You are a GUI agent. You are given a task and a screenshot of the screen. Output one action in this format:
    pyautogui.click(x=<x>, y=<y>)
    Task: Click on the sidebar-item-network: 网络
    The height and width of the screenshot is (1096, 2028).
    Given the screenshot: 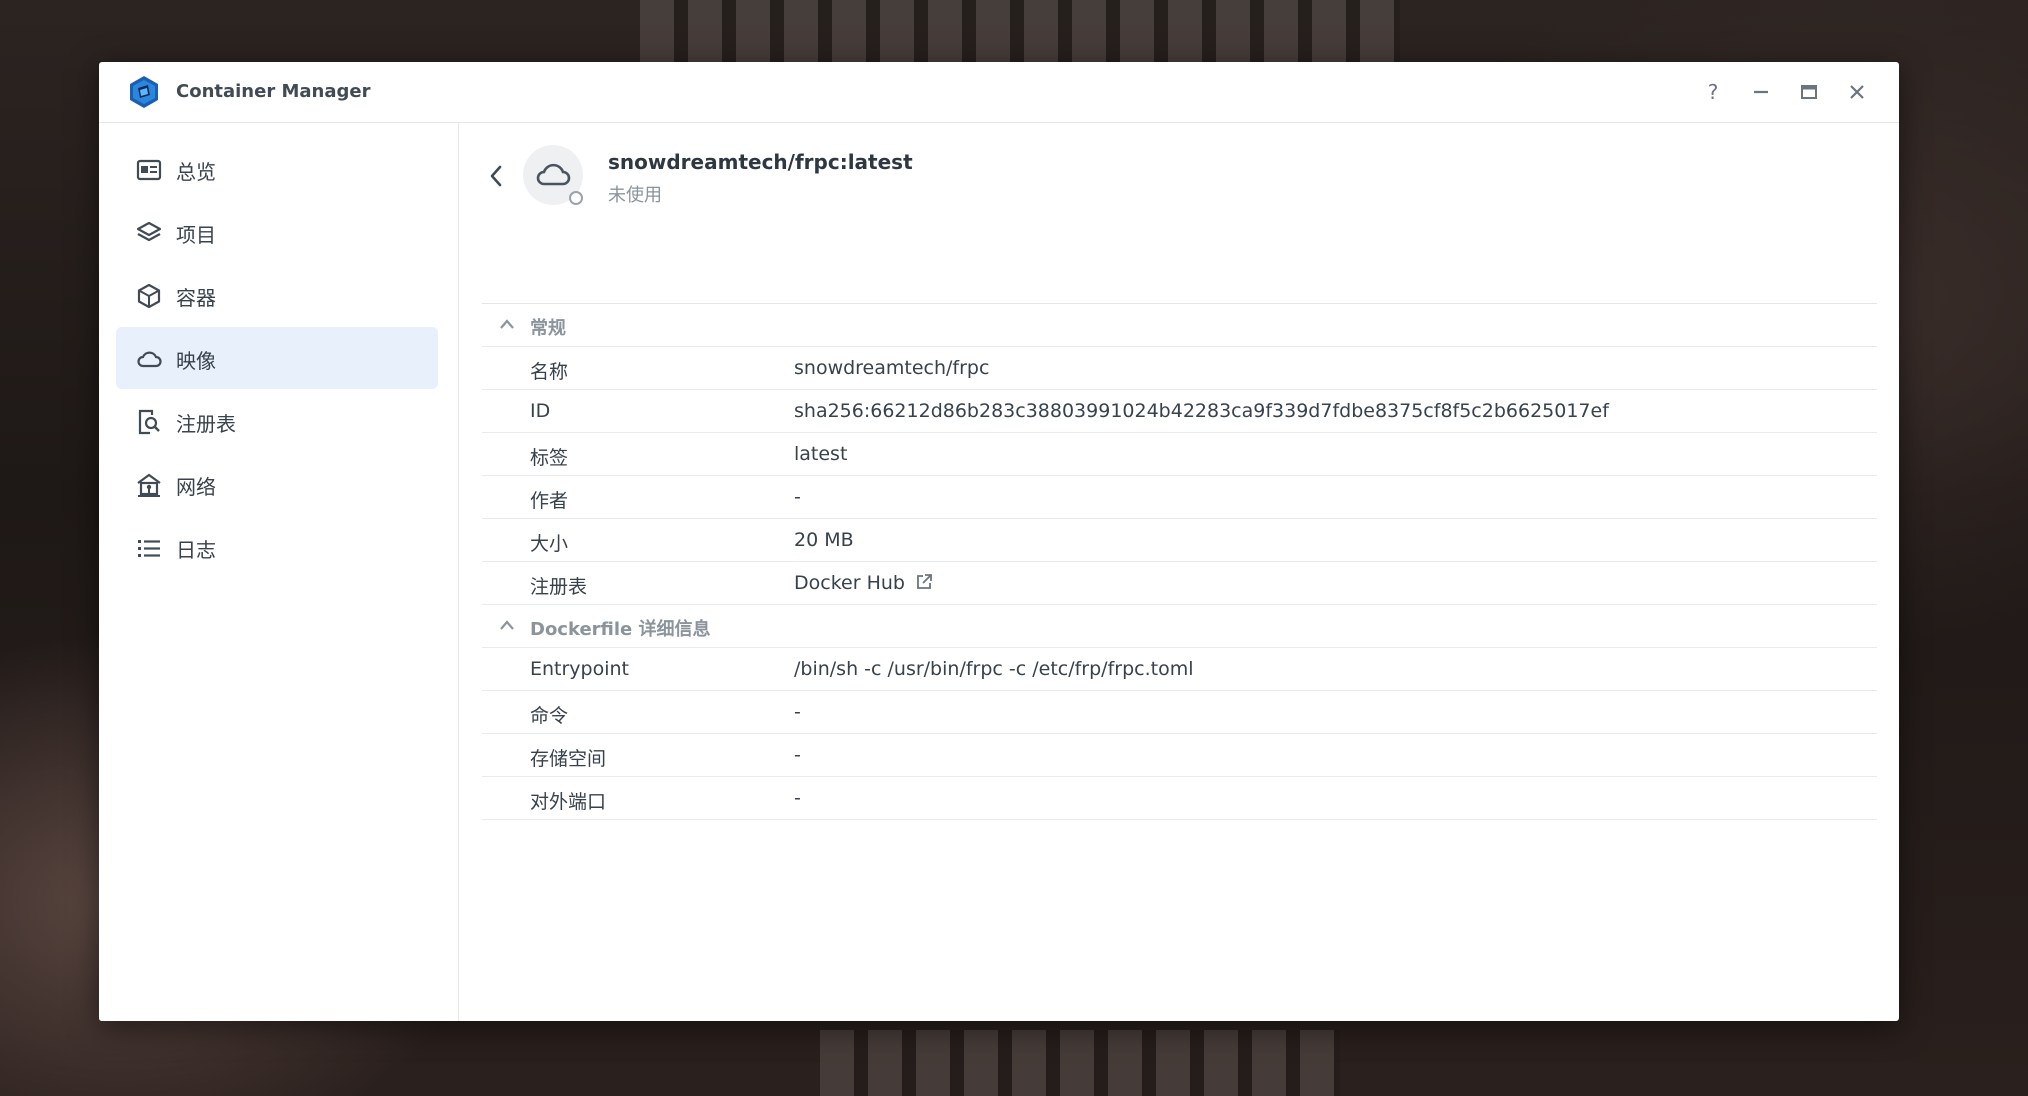 What is the action you would take?
    pyautogui.click(x=277, y=484)
    